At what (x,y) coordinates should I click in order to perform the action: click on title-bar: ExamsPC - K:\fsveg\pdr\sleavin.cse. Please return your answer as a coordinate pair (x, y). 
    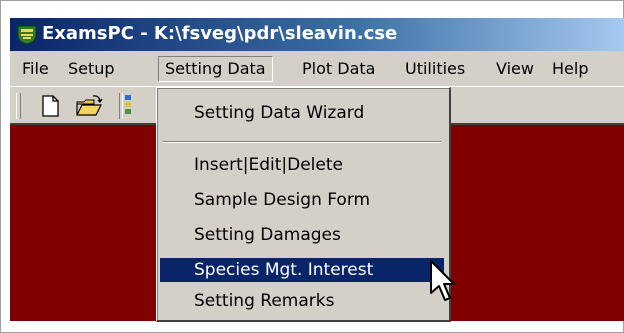
    Looking at the image, I should click on (317, 34).